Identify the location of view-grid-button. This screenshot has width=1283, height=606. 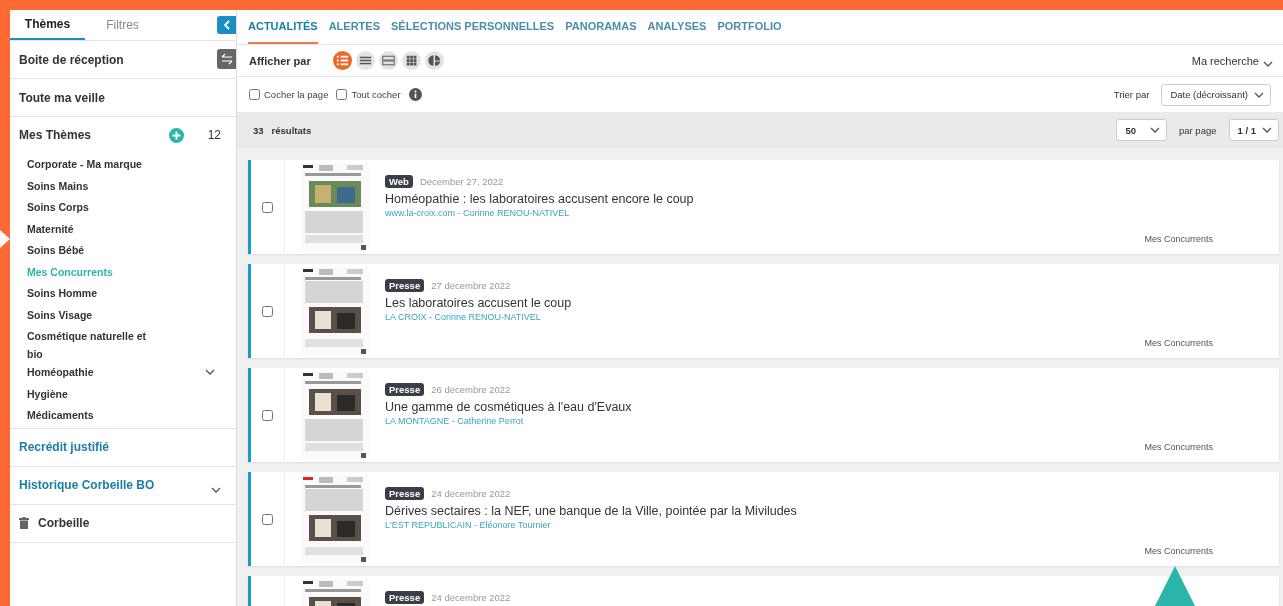
(411, 60).